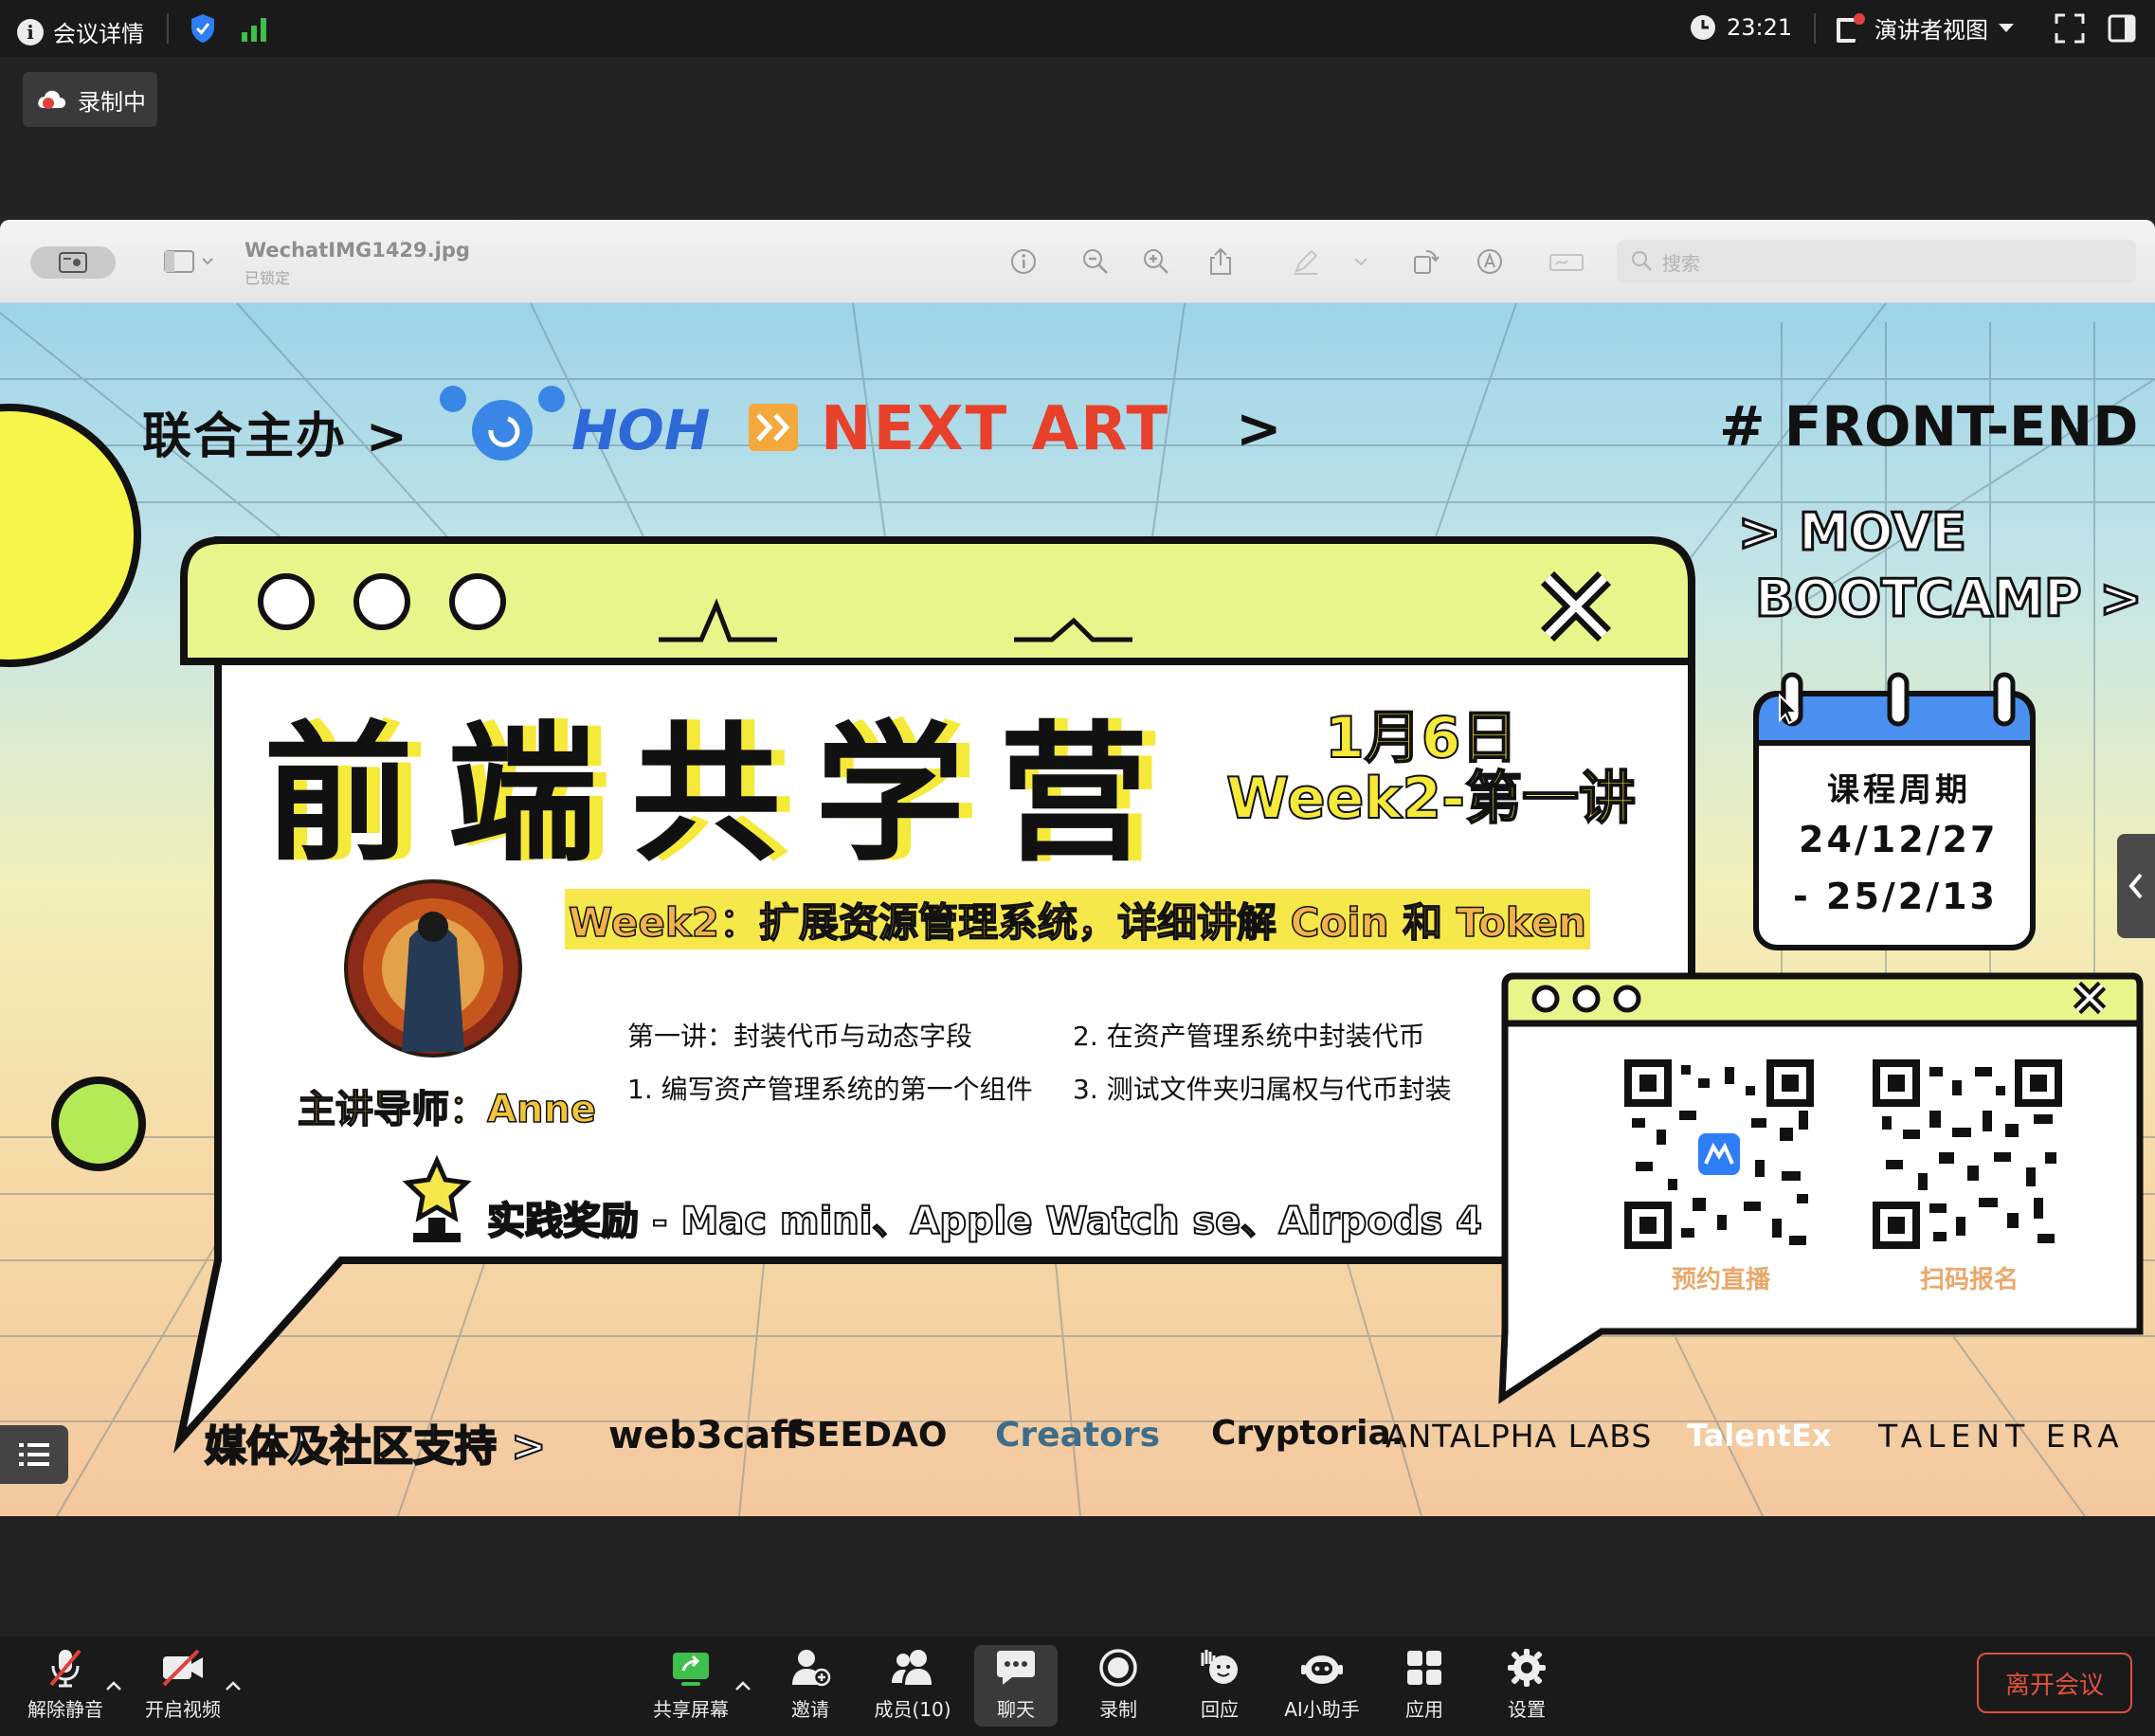 The width and height of the screenshot is (2155, 1736). Describe the element at coordinates (1023, 261) in the screenshot. I see `info-button` at that location.